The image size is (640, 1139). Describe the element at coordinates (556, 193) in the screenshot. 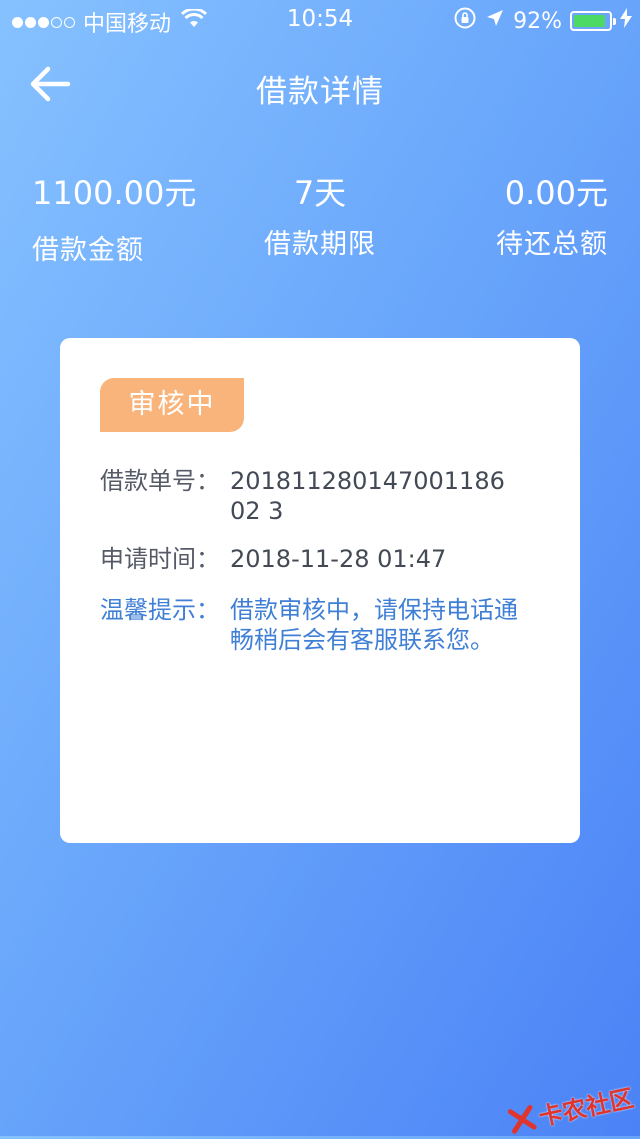

I see `amount-due-value: 0.00元` at that location.